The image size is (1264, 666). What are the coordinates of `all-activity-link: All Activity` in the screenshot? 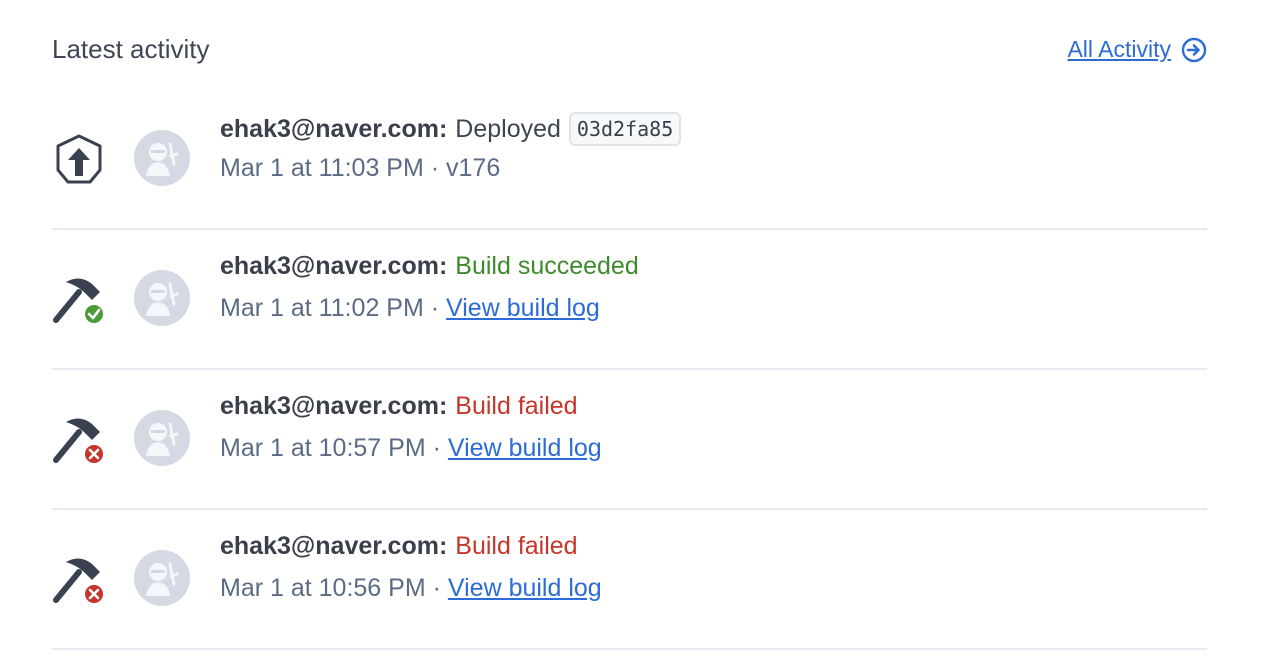 It's located at (1137, 49).